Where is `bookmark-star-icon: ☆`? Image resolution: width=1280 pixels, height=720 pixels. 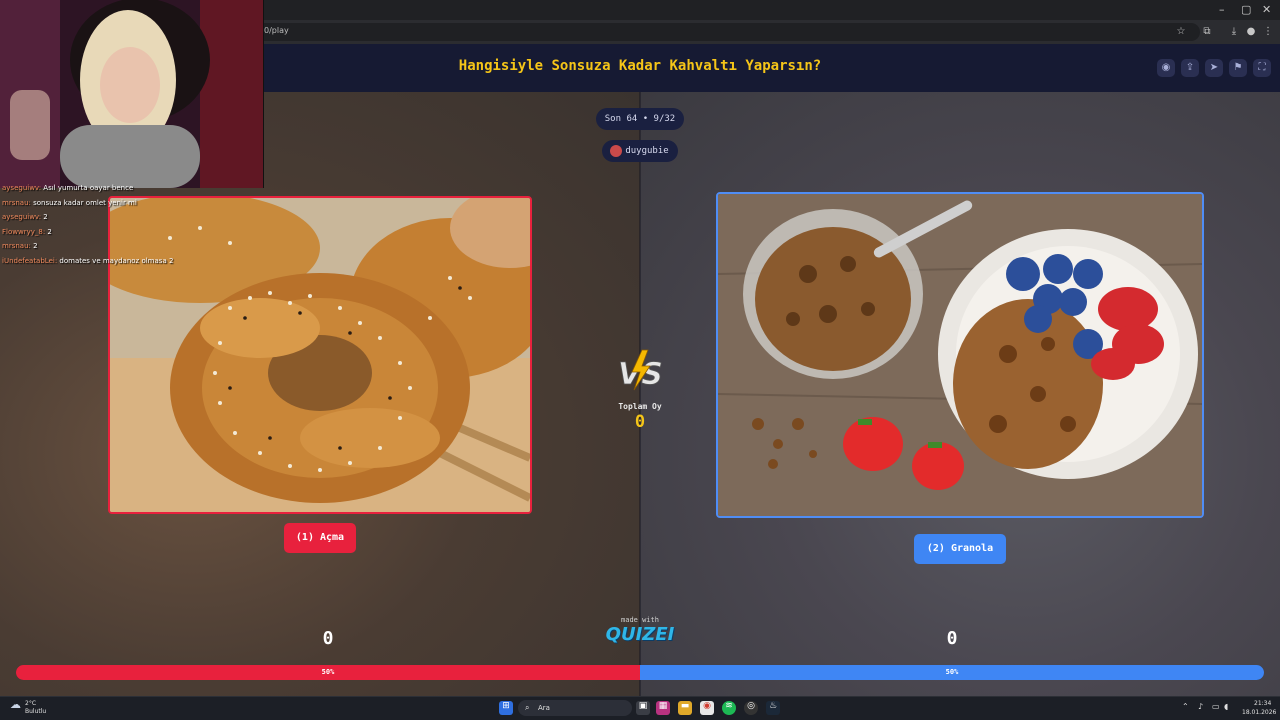
bookmark-star-icon: ☆ is located at coordinates (1181, 32).